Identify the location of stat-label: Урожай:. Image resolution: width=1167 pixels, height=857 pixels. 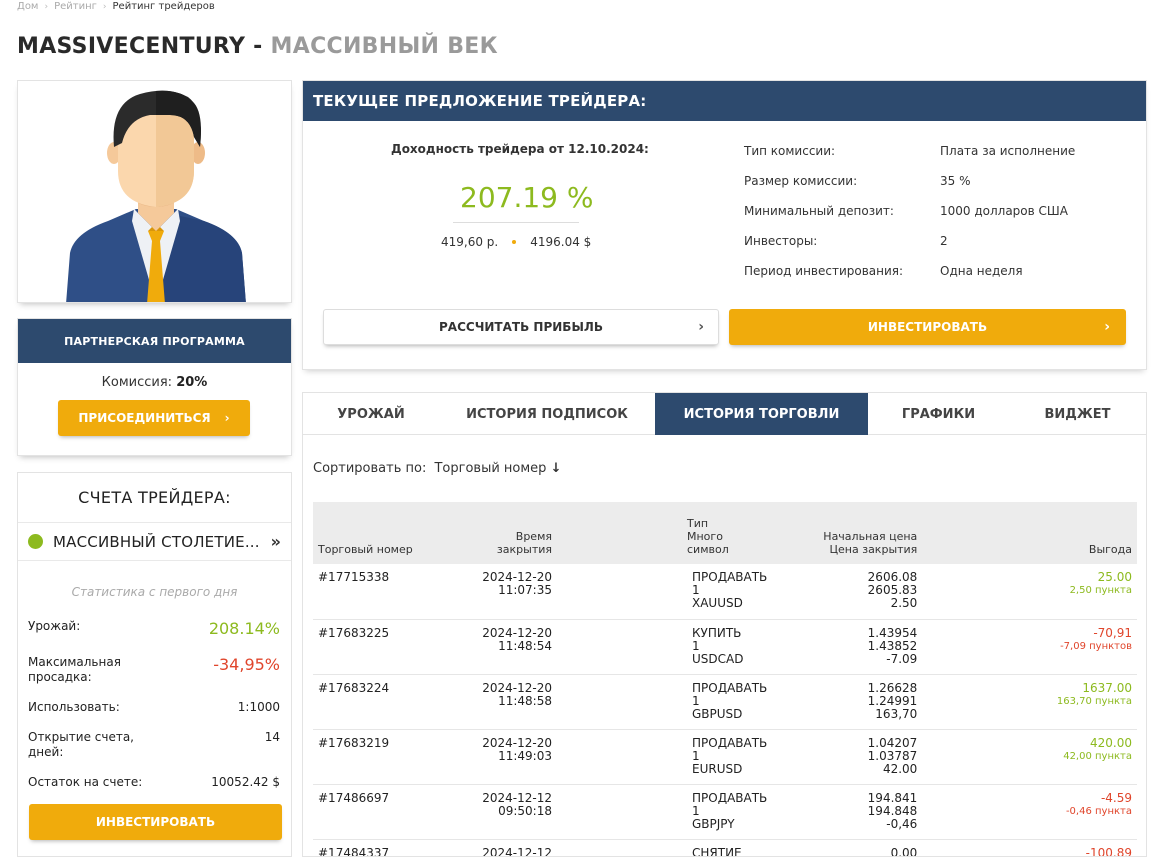
(54, 626).